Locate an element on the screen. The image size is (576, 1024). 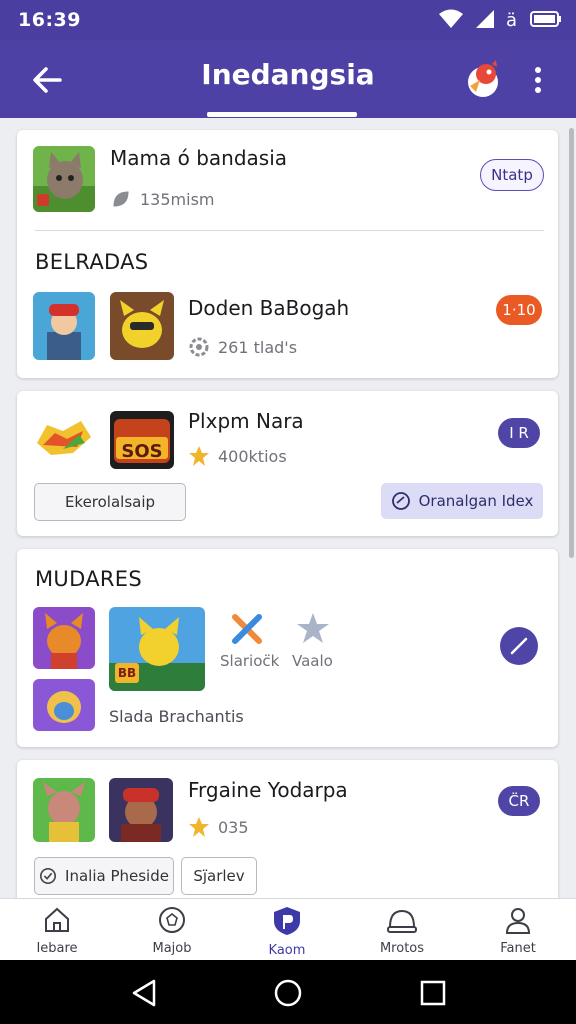
alarm-icon: ä is located at coordinates (511, 19).